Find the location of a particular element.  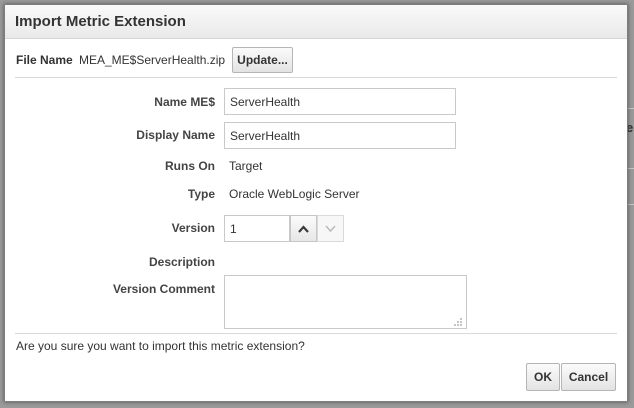

file-name-label: File Name is located at coordinates (44, 60).